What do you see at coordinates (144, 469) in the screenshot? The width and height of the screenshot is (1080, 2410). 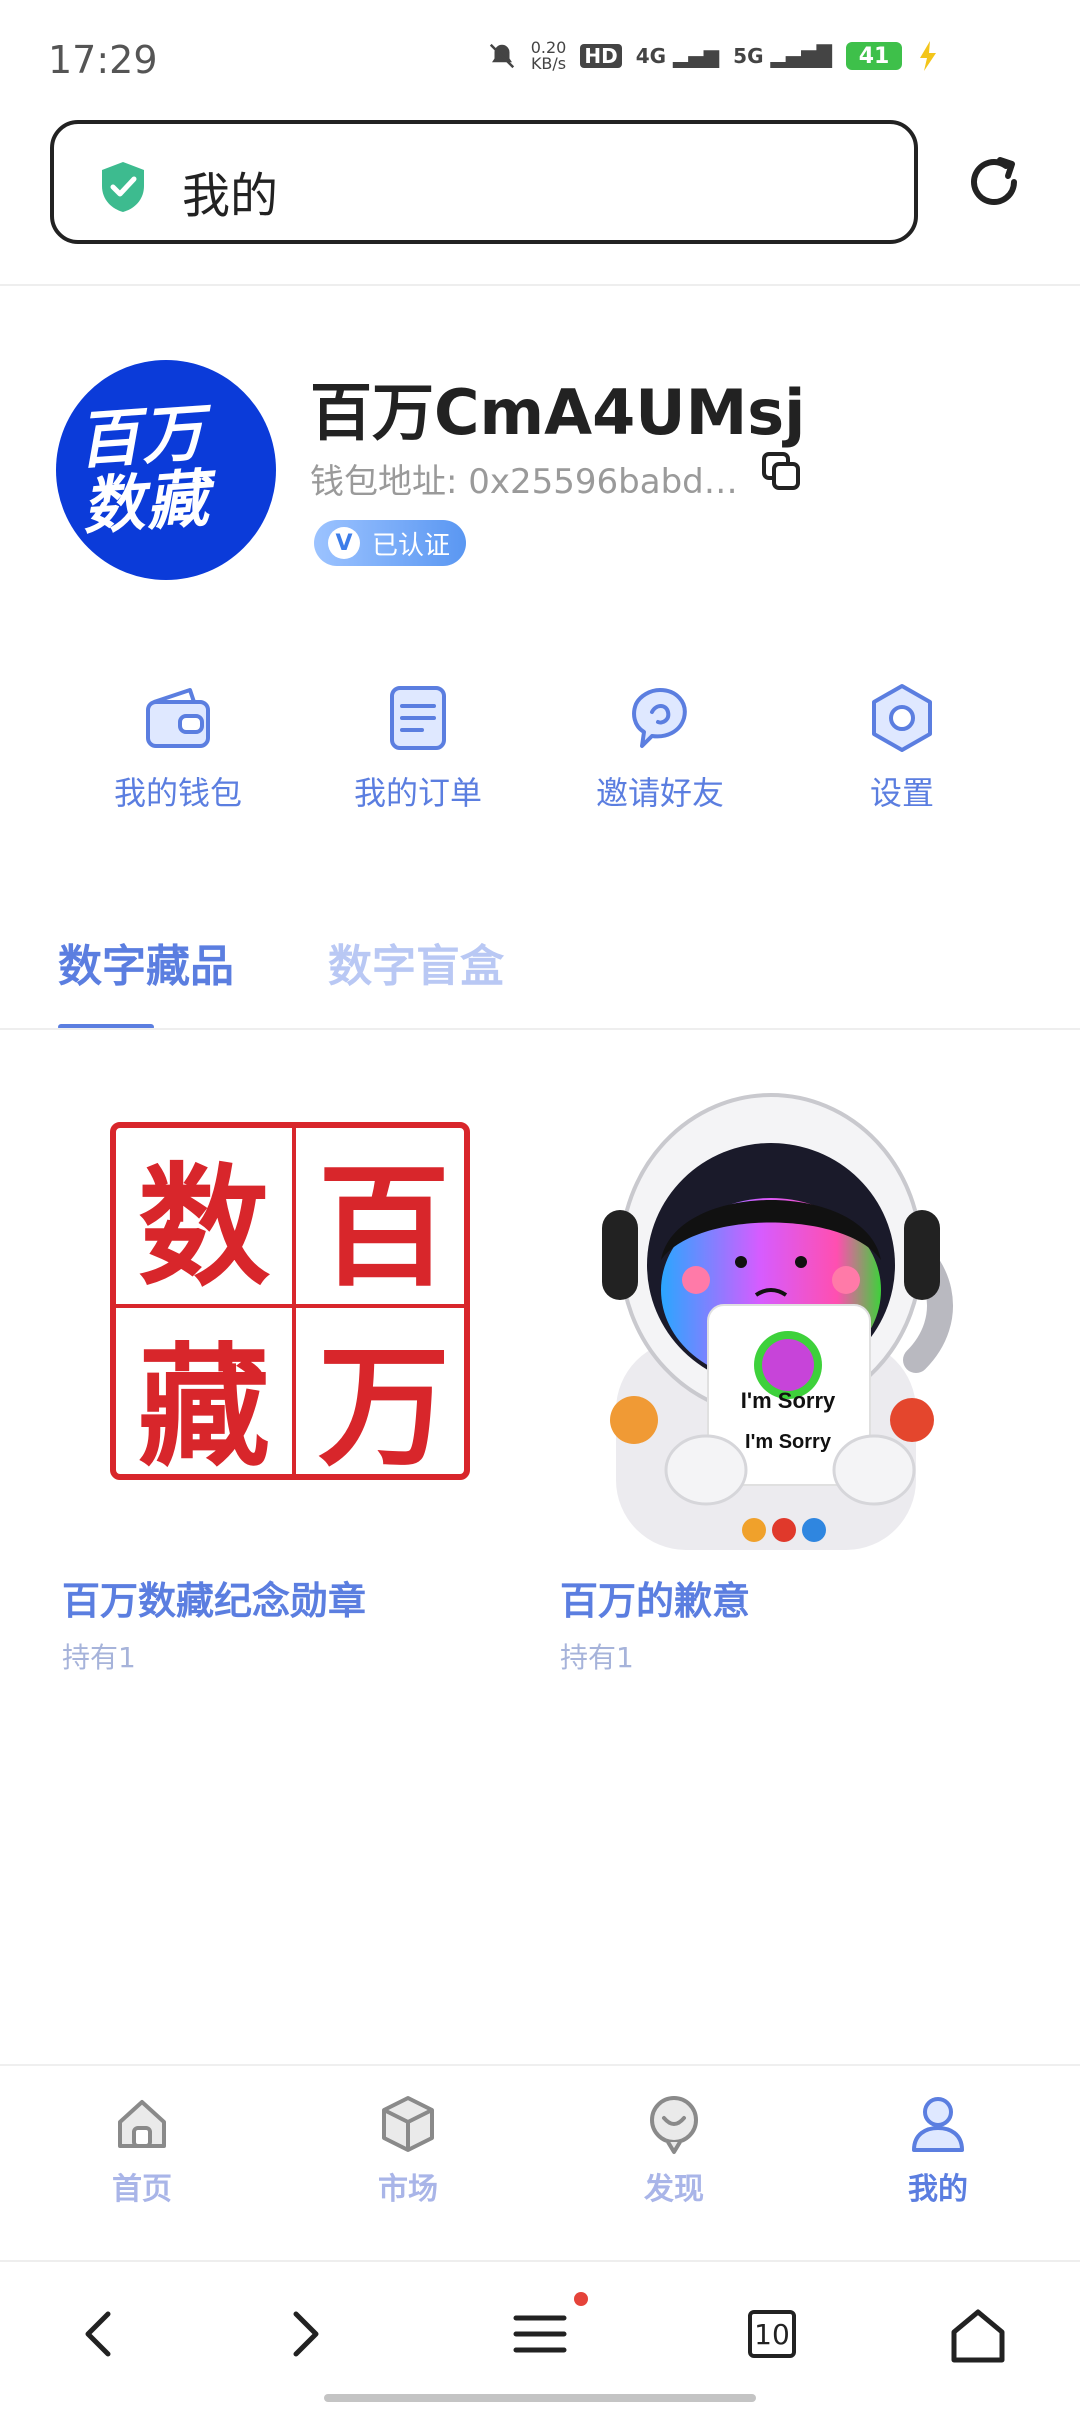 I see `avatar-logo: 百万 数藏` at bounding box center [144, 469].